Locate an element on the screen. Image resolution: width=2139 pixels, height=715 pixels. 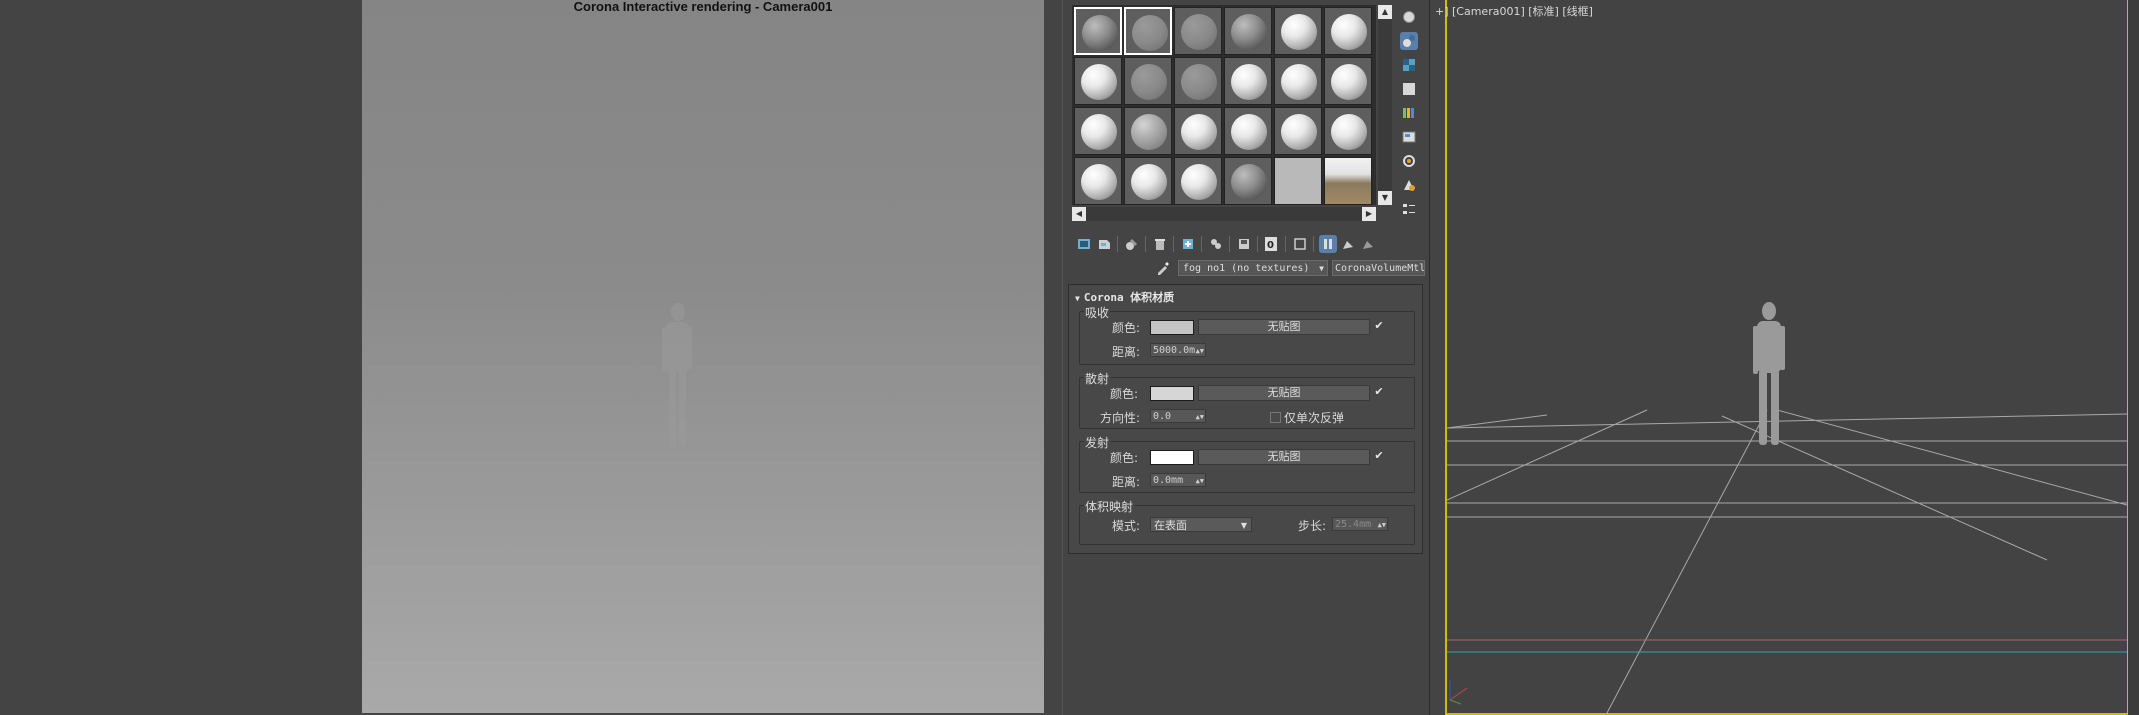
get-material-icon is located at coordinates (1084, 244).